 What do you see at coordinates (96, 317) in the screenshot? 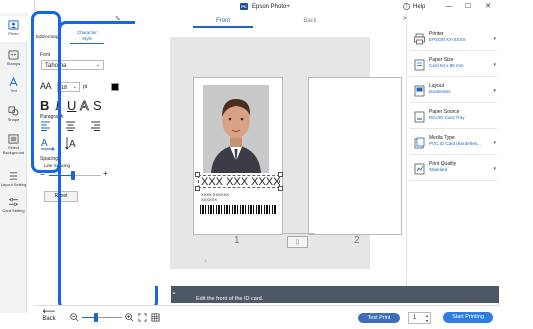
I see `zoom-slider-handle` at bounding box center [96, 317].